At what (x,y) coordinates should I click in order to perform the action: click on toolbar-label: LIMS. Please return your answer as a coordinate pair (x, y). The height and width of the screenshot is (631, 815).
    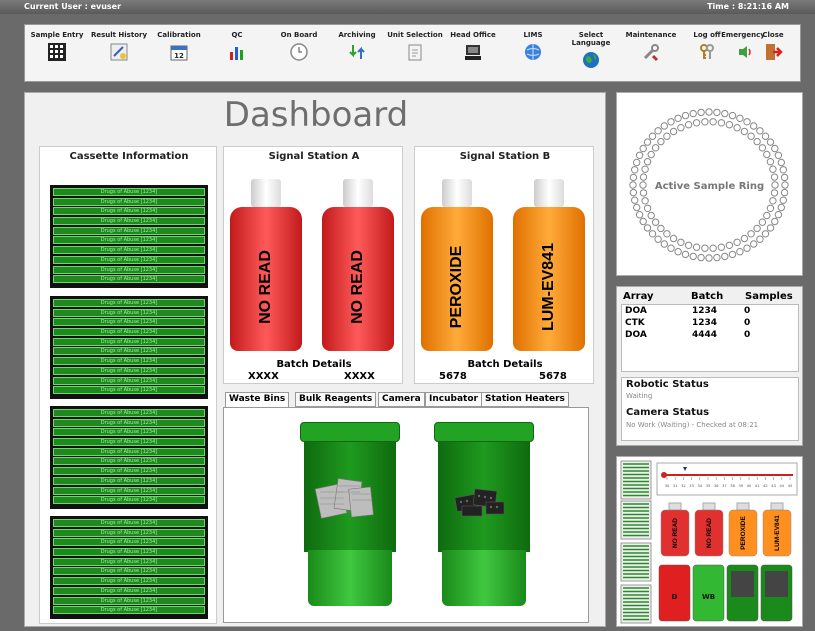
    Looking at the image, I should click on (533, 35).